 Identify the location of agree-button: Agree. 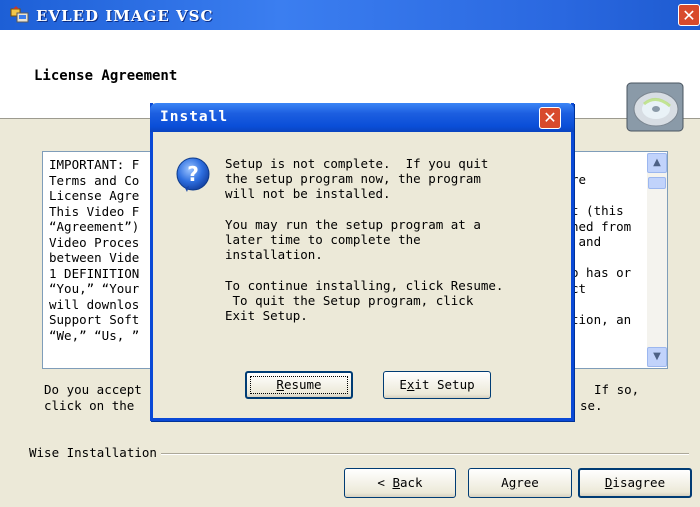
(520, 483).